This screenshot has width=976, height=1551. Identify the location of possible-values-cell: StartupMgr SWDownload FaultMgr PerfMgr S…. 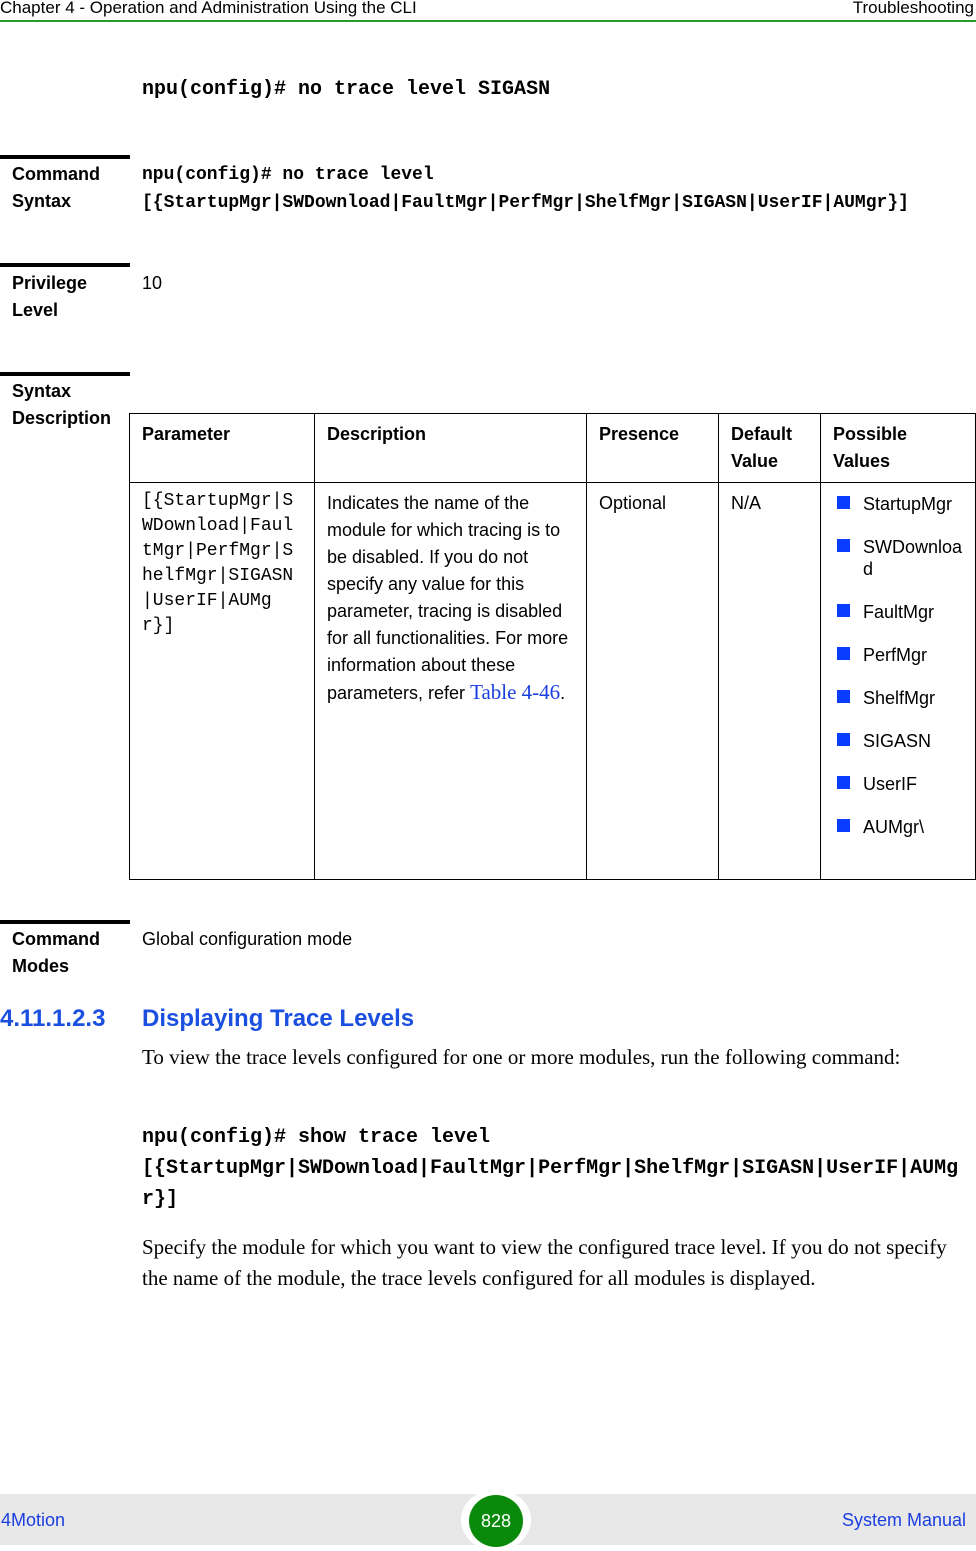
(898, 681).